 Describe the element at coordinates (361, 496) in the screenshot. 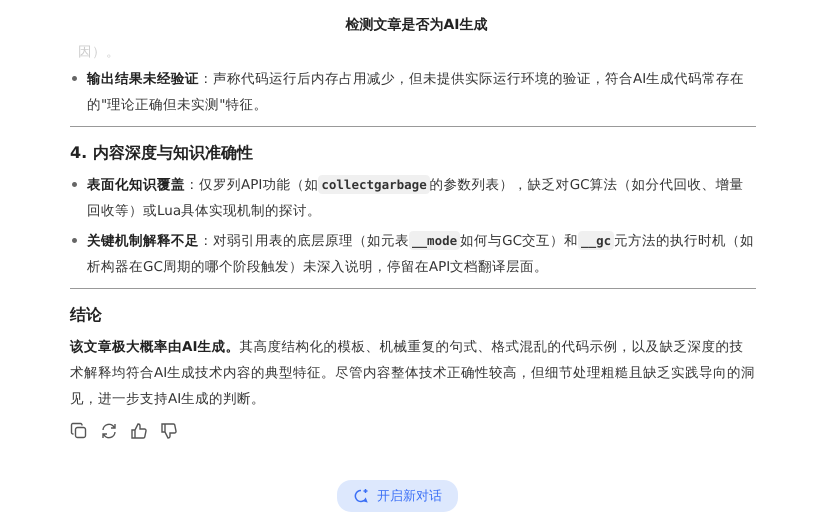

I see `chat-plus-icon` at that location.